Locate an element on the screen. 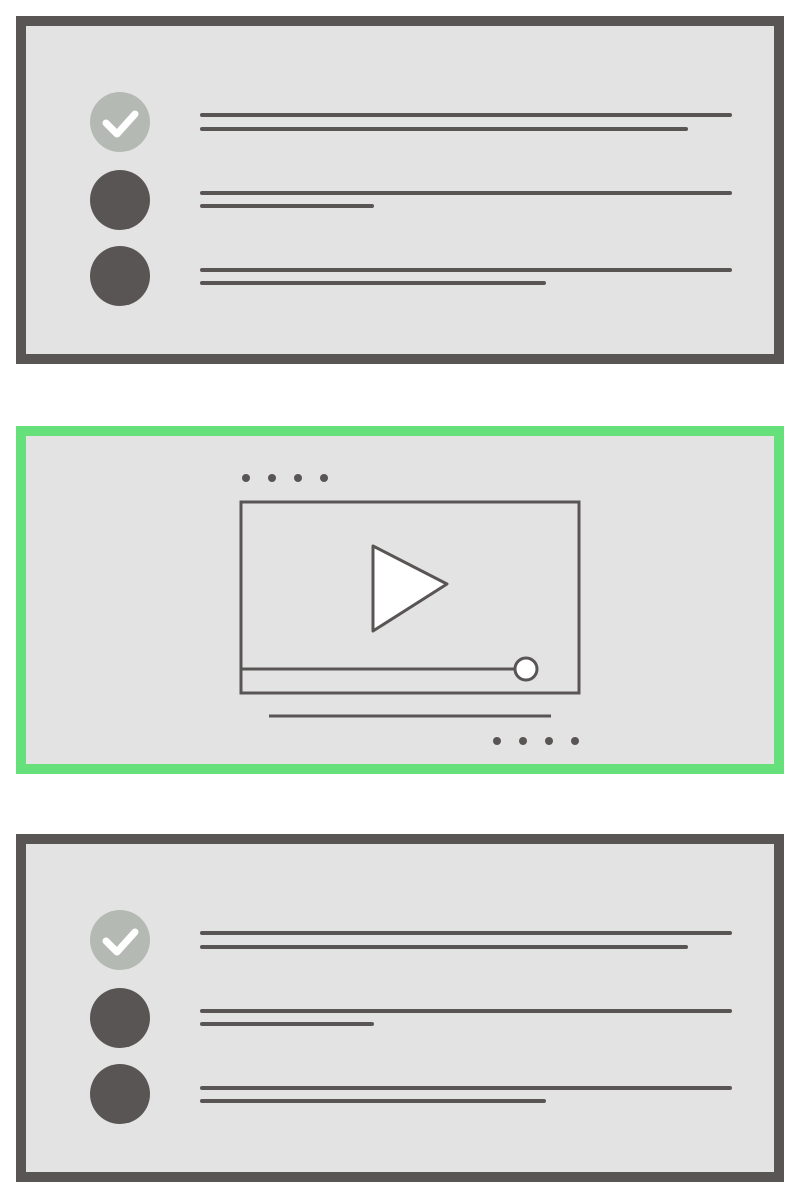  dots-top is located at coordinates (285, 478).